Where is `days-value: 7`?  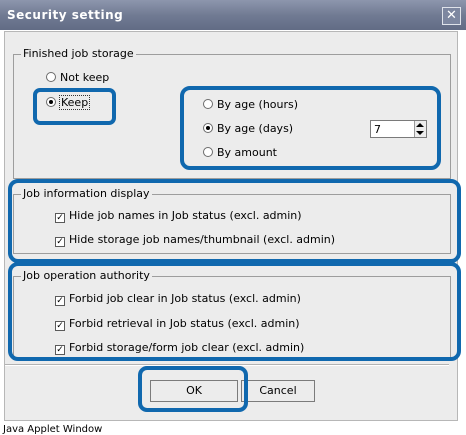
days-value: 7 is located at coordinates (377, 129).